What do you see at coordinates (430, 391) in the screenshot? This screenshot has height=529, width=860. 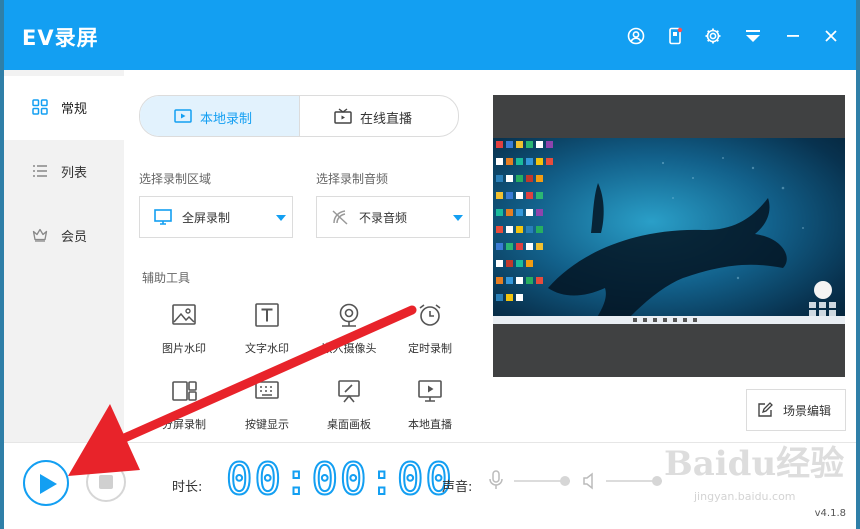 I see `play-screen-icon` at bounding box center [430, 391].